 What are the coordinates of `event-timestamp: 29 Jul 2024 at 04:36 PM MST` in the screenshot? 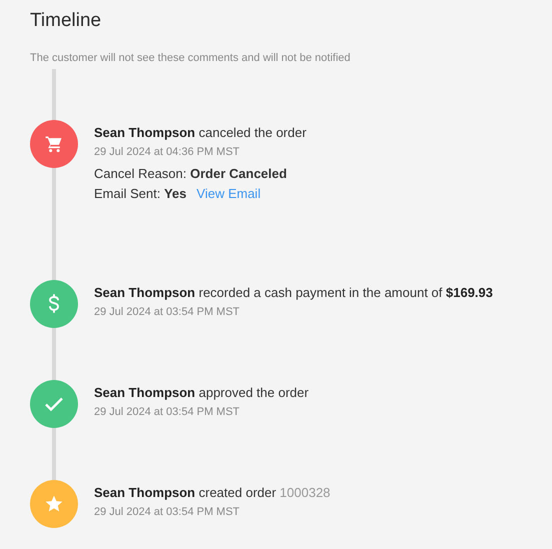 It's located at (167, 152).